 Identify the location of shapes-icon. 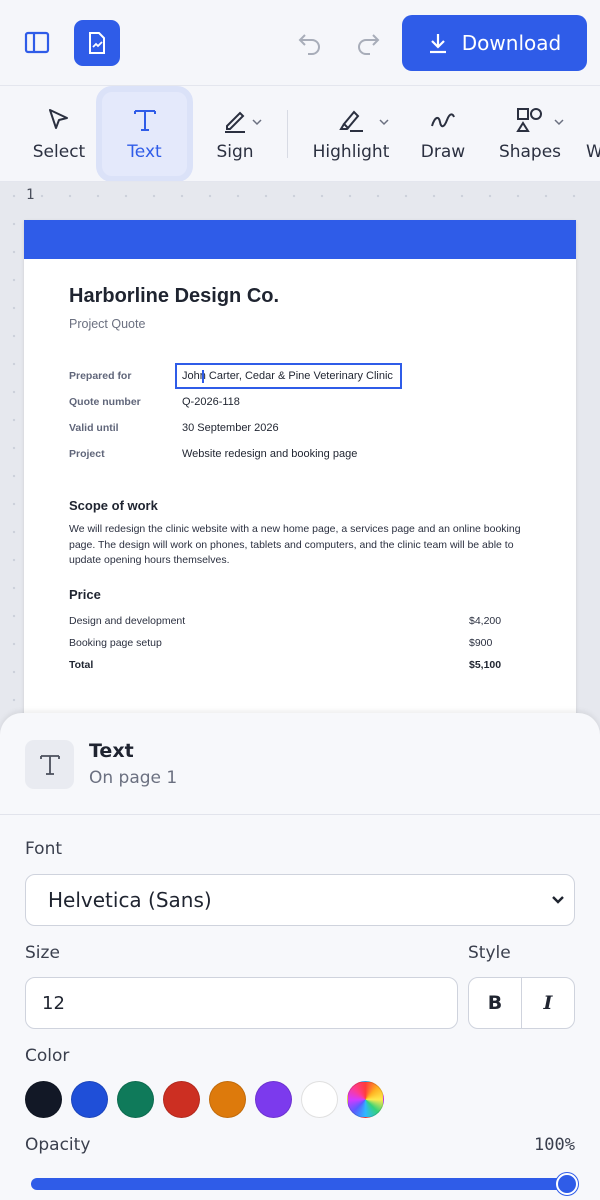
(529, 120).